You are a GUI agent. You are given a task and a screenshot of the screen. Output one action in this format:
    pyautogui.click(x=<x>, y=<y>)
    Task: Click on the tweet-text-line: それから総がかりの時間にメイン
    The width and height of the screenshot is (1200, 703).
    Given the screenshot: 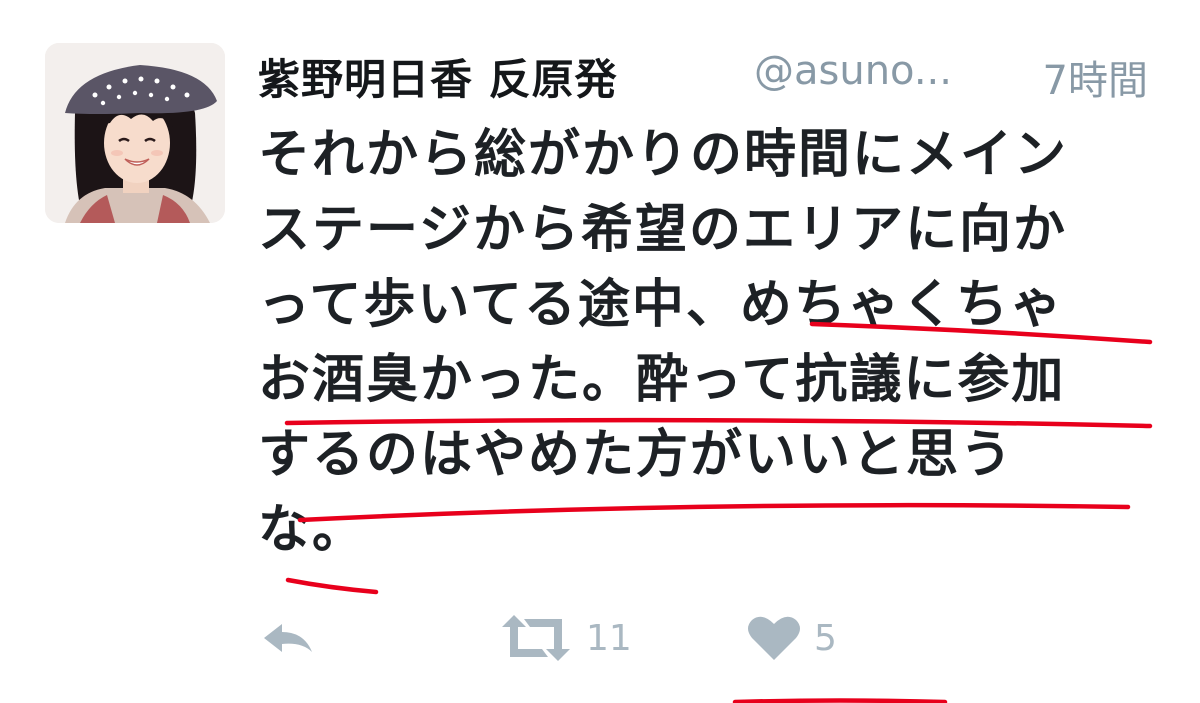 What is the action you would take?
    pyautogui.click(x=663, y=155)
    